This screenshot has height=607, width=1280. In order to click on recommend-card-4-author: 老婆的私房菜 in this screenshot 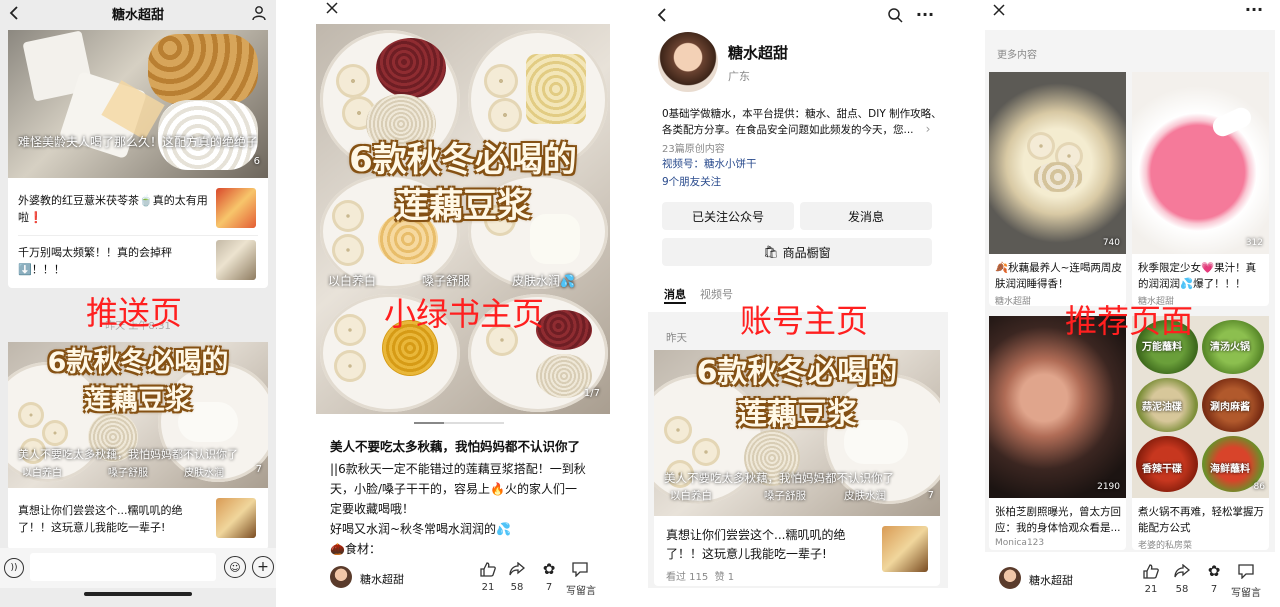, I will do `click(1165, 546)`.